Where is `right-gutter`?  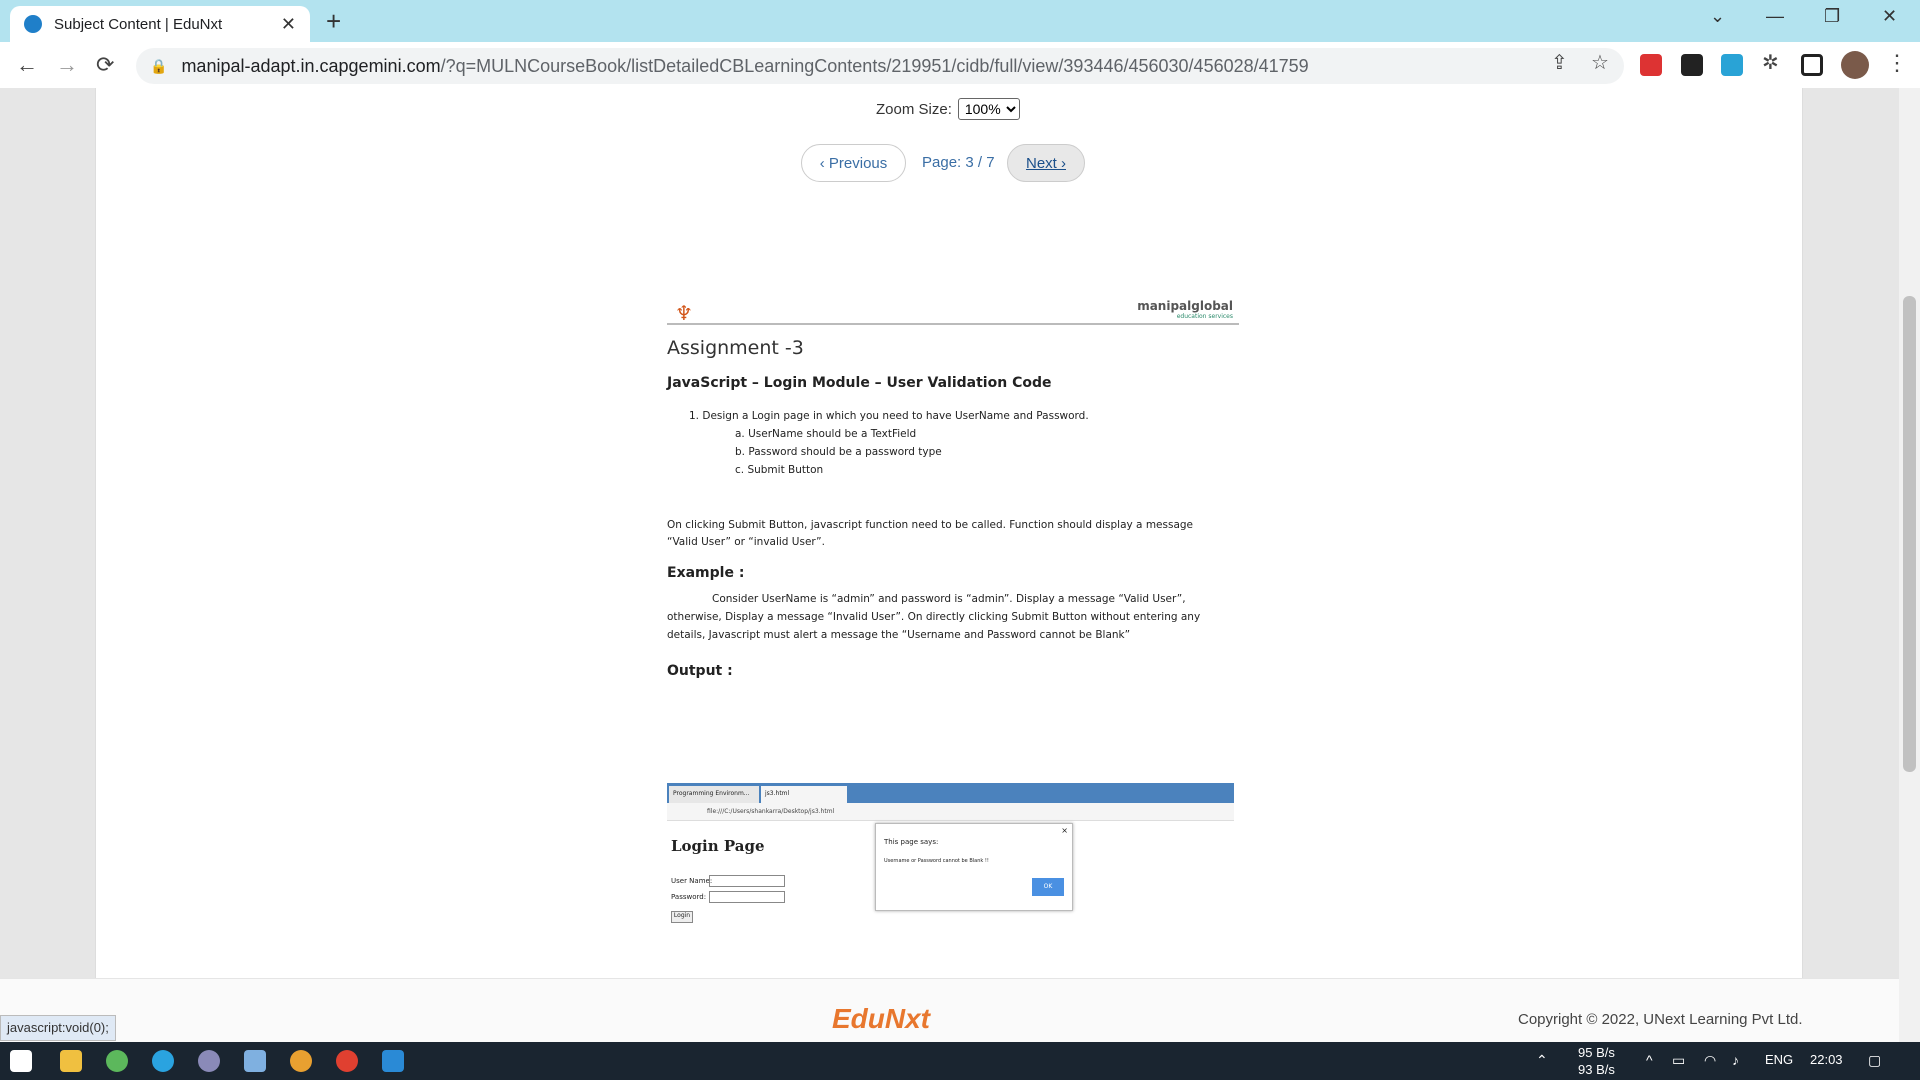
right-gutter is located at coordinates (1851, 533).